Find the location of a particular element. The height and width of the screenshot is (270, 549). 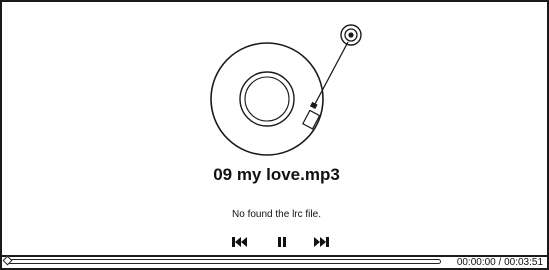

next-track-button is located at coordinates (322, 242).